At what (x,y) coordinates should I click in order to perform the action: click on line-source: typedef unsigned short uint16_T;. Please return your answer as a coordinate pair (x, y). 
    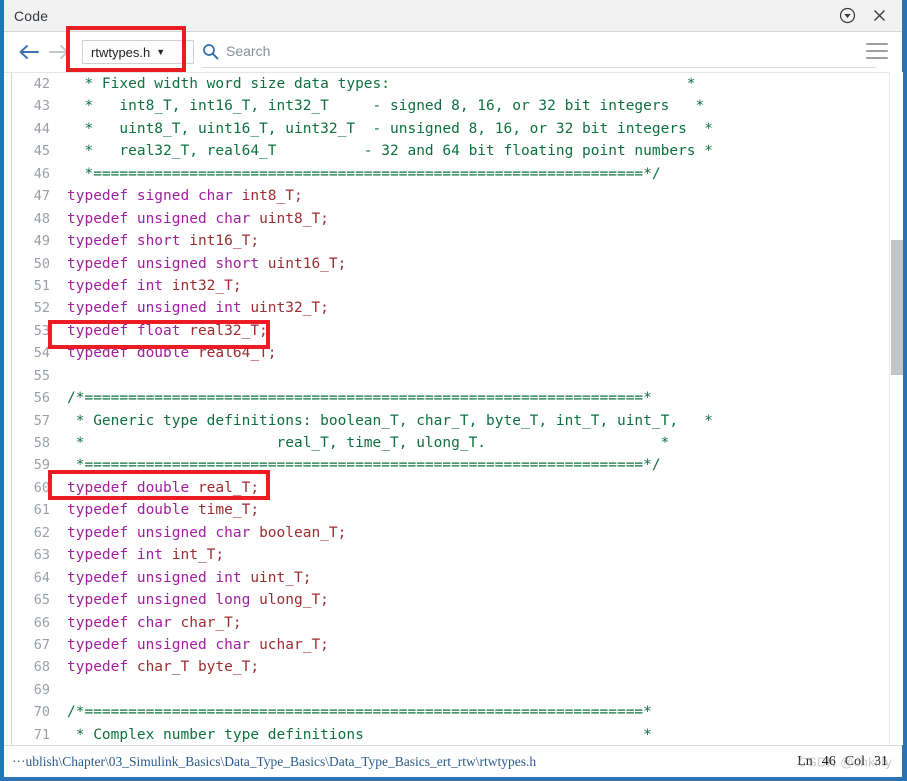
    Looking at the image, I should click on (206, 264).